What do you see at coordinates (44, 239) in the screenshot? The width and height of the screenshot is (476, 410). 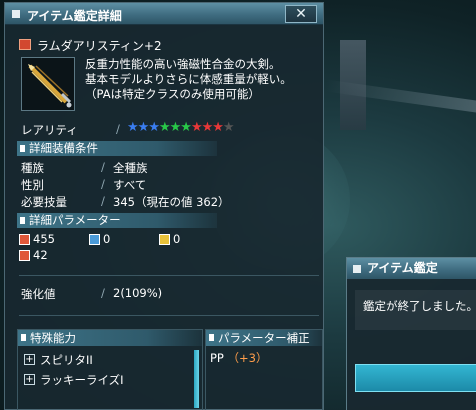 I see `stat-value: 455` at bounding box center [44, 239].